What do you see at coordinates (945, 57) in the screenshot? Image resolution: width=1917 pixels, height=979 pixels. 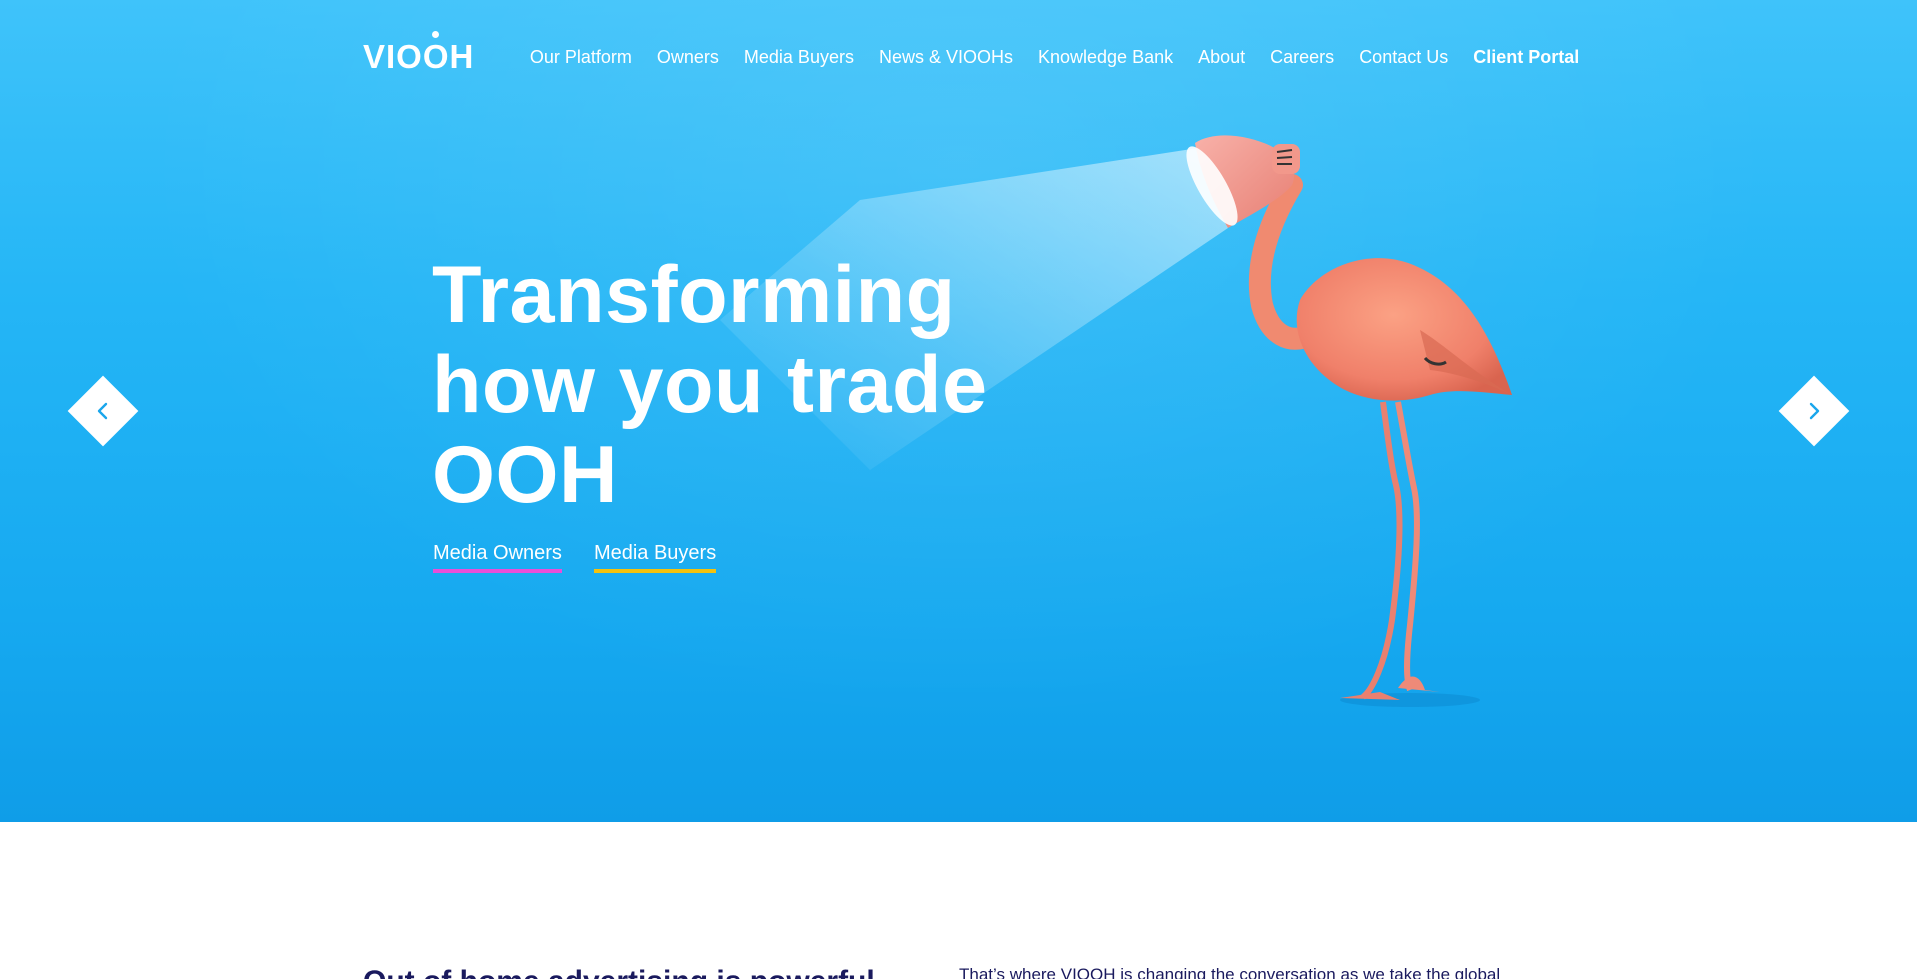 I see `nav-news: News & VIOOHs` at bounding box center [945, 57].